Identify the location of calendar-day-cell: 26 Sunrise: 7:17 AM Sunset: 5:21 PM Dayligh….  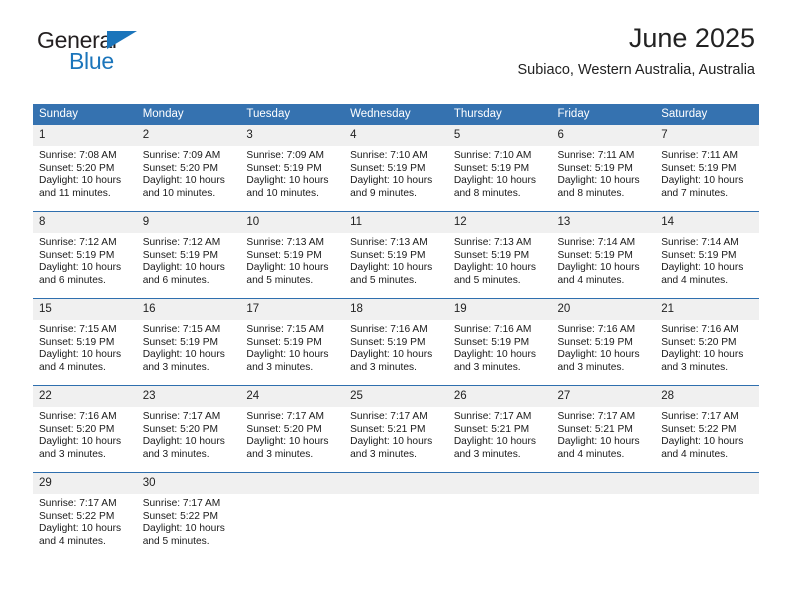
(499, 429).